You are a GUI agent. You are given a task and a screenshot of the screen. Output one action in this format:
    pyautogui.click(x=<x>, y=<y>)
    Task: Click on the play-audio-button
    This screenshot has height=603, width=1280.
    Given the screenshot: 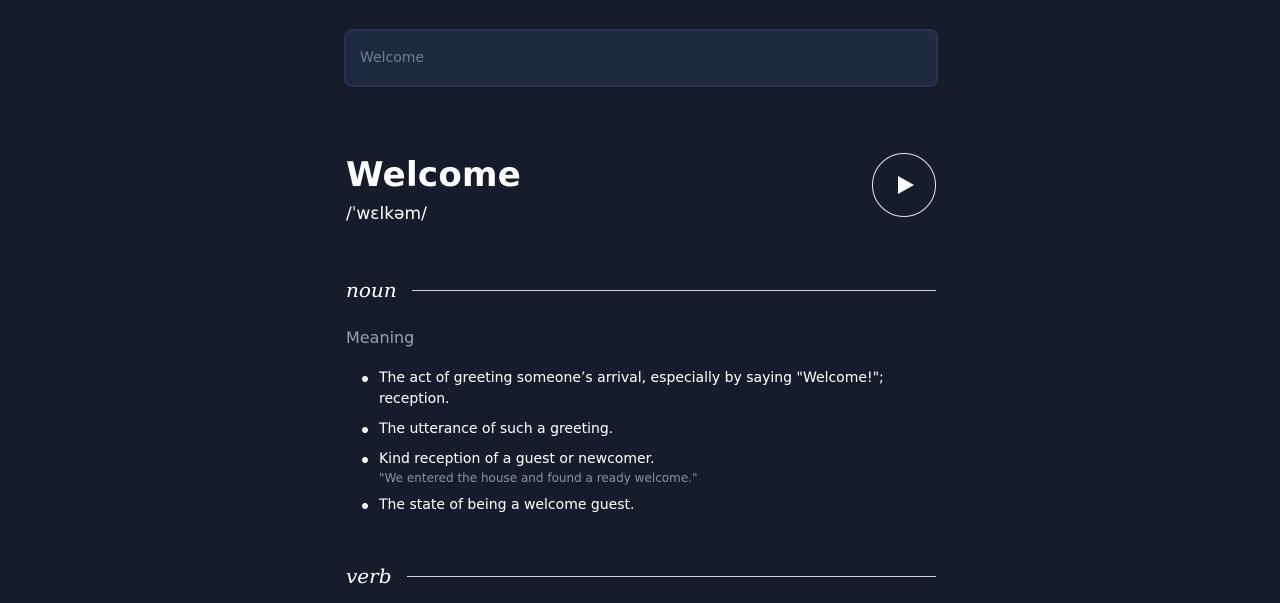 What is the action you would take?
    pyautogui.click(x=904, y=185)
    